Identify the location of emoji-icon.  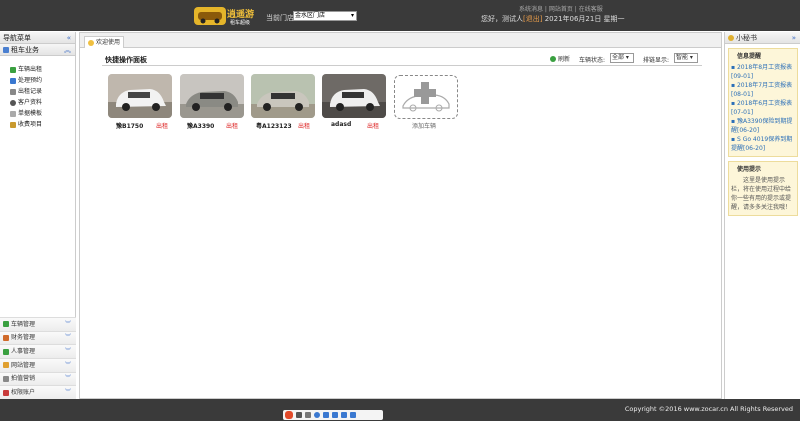
(317, 415).